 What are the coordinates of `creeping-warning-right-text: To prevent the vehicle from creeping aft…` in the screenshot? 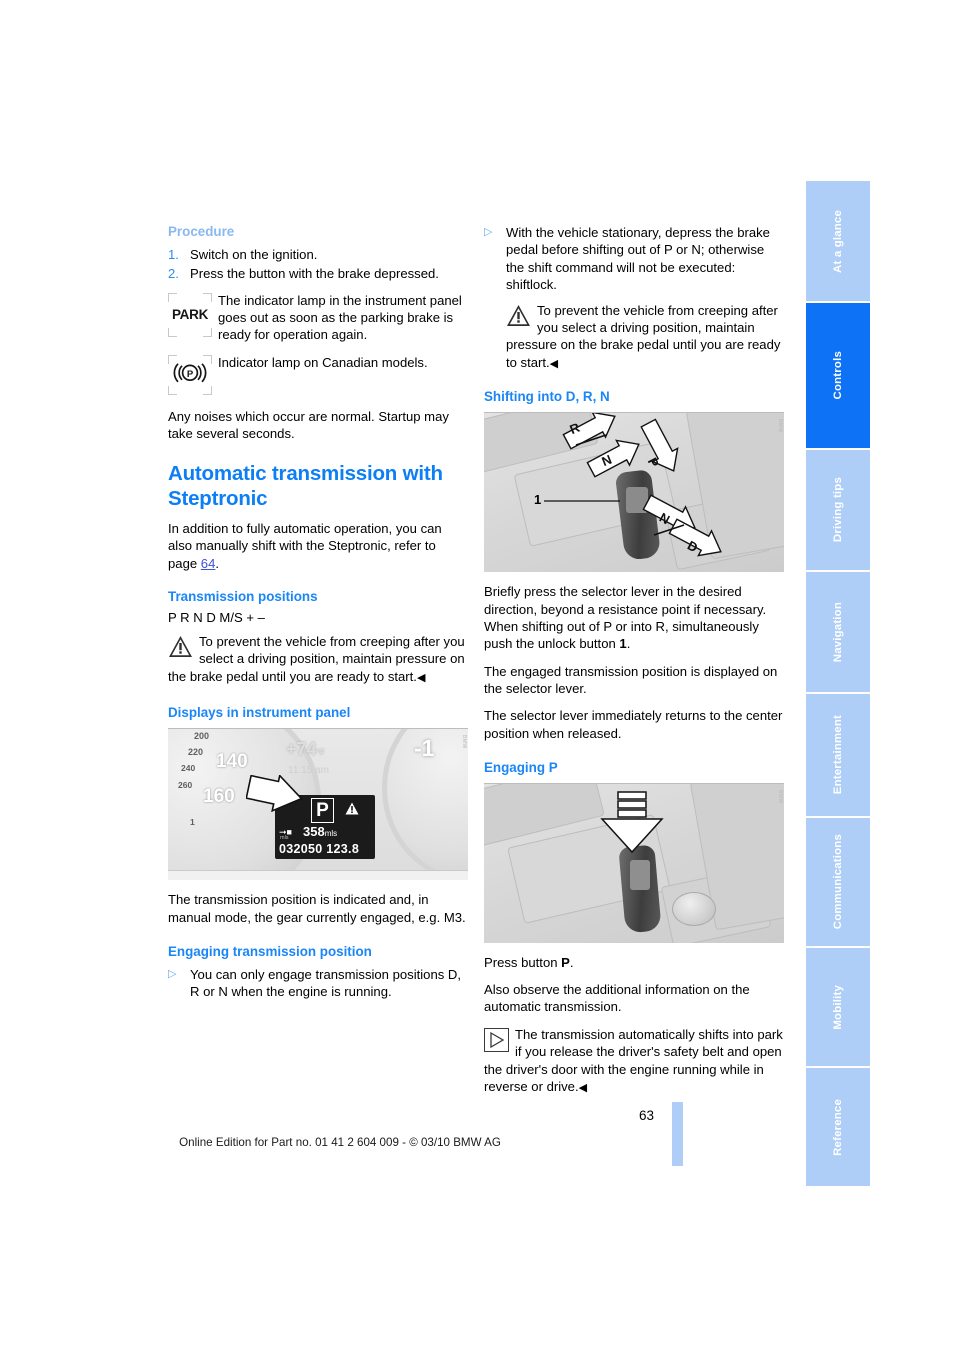 It's located at (643, 336).